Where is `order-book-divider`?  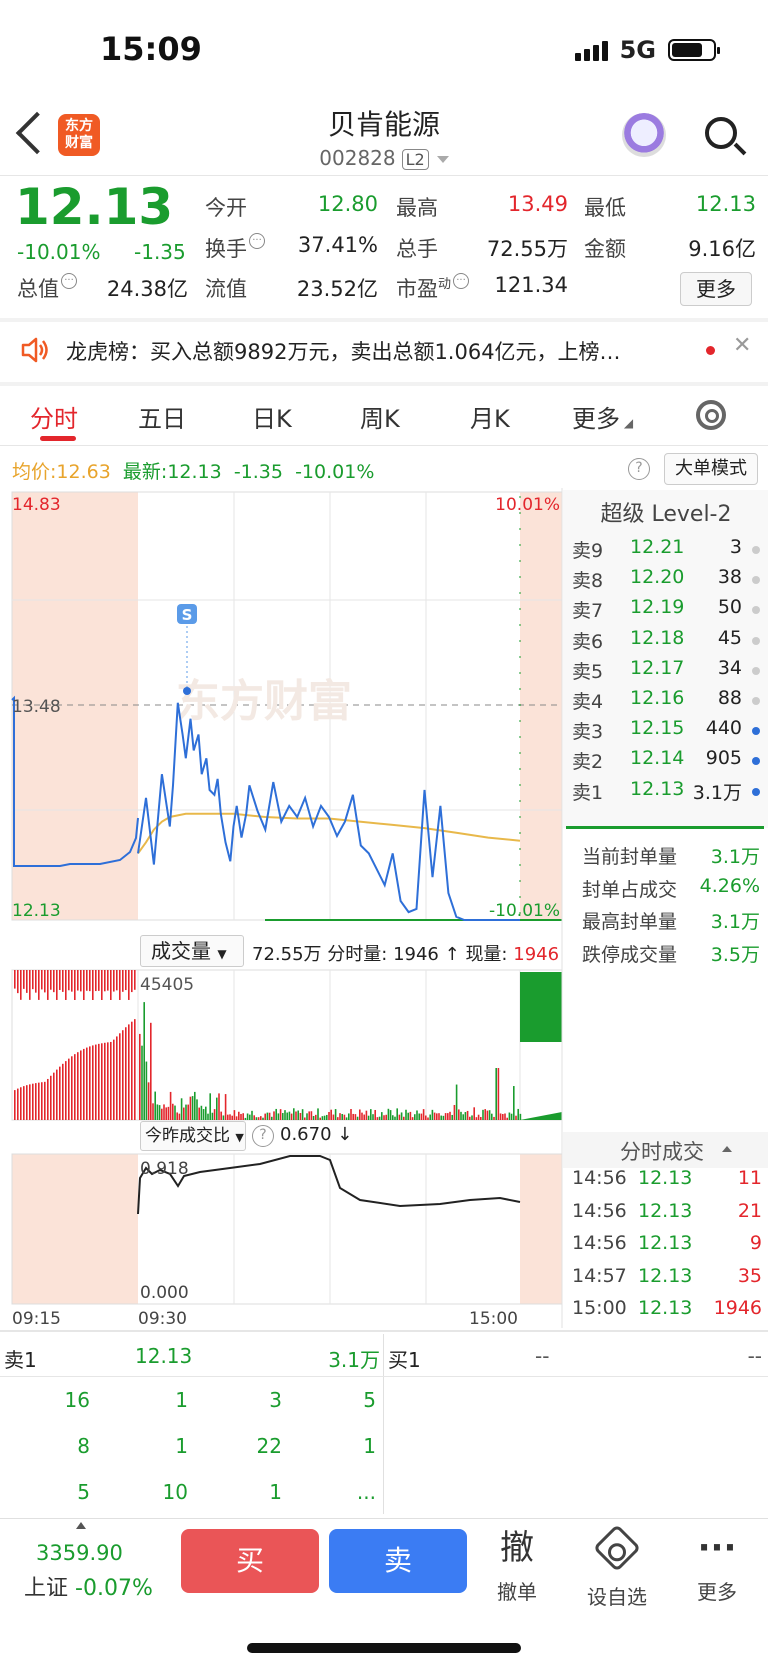
order-book-divider is located at coordinates (665, 827).